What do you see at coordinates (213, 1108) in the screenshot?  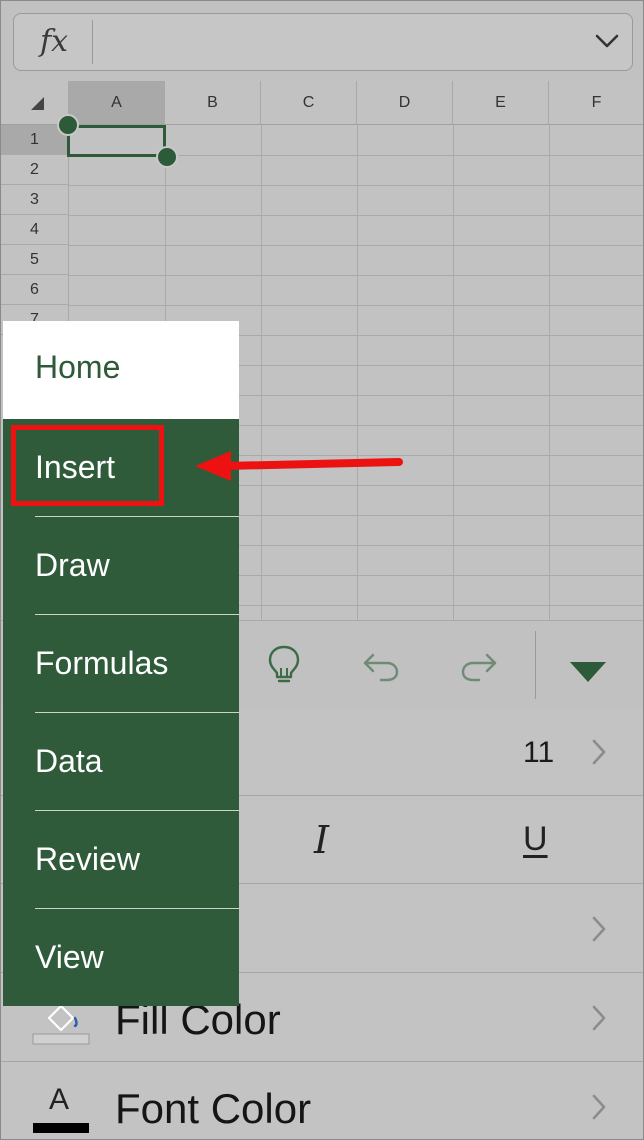 I see `font-color-label: Font Color` at bounding box center [213, 1108].